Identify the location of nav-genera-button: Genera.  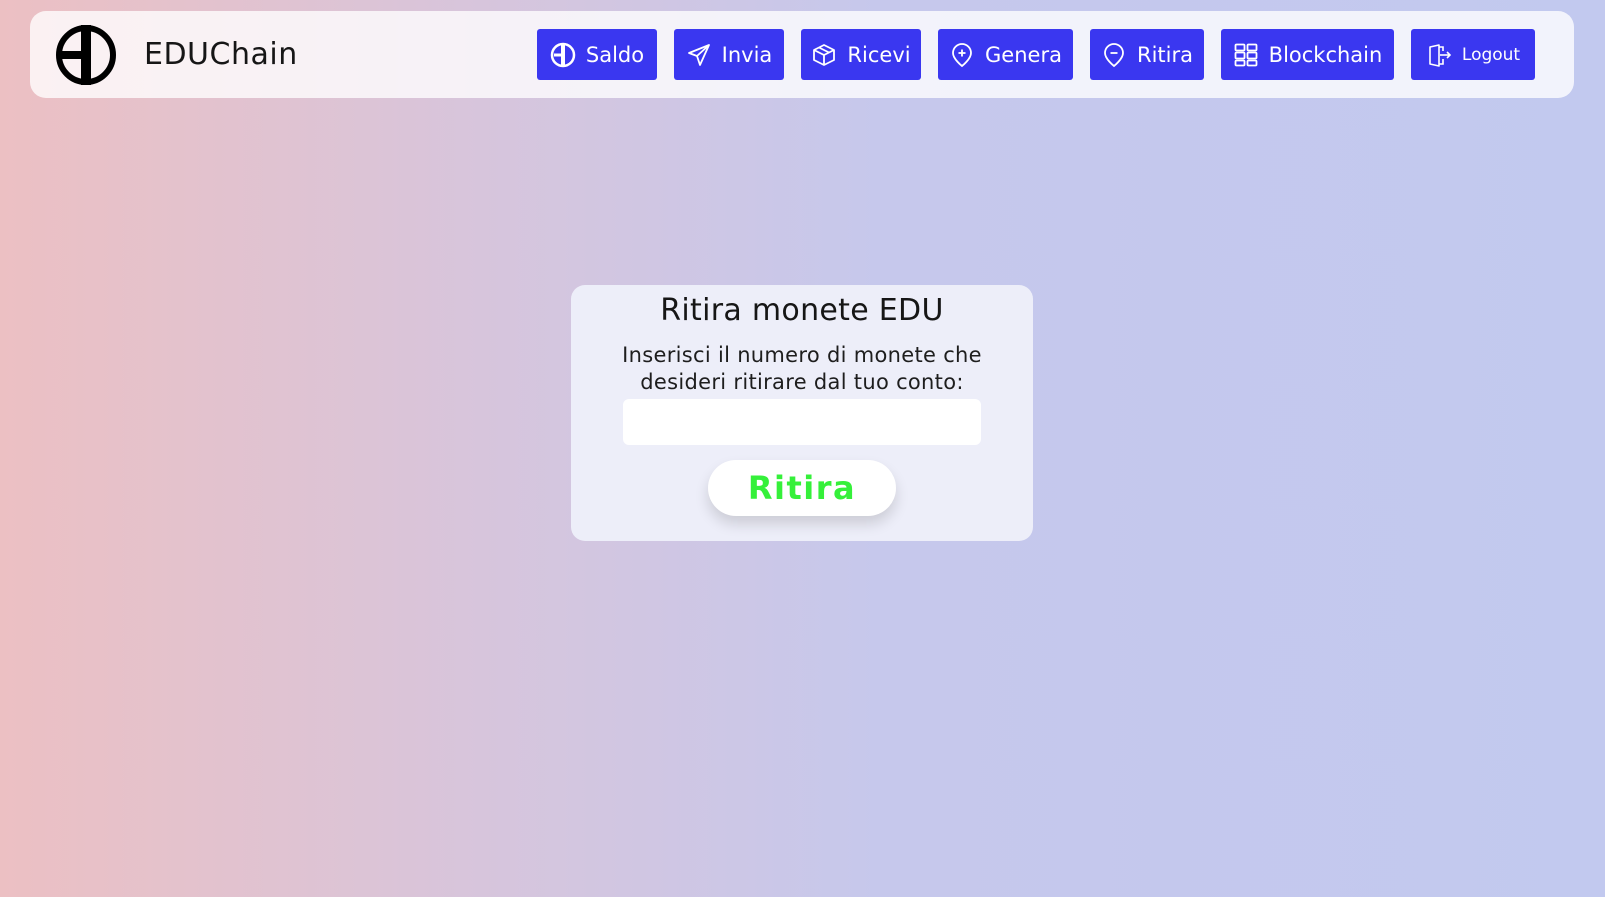
(1005, 54).